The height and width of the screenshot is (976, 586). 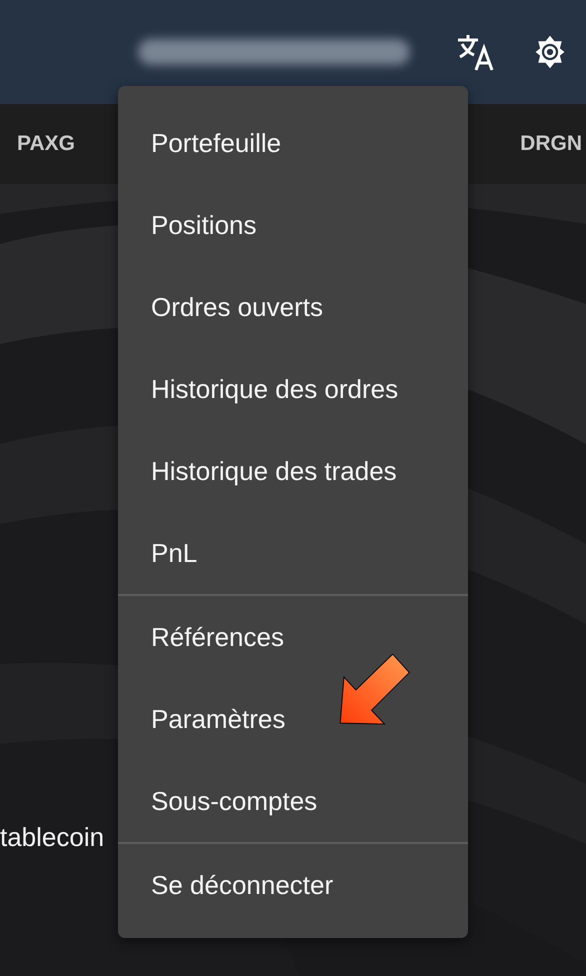 What do you see at coordinates (293, 637) in the screenshot?
I see `menu-item: Références` at bounding box center [293, 637].